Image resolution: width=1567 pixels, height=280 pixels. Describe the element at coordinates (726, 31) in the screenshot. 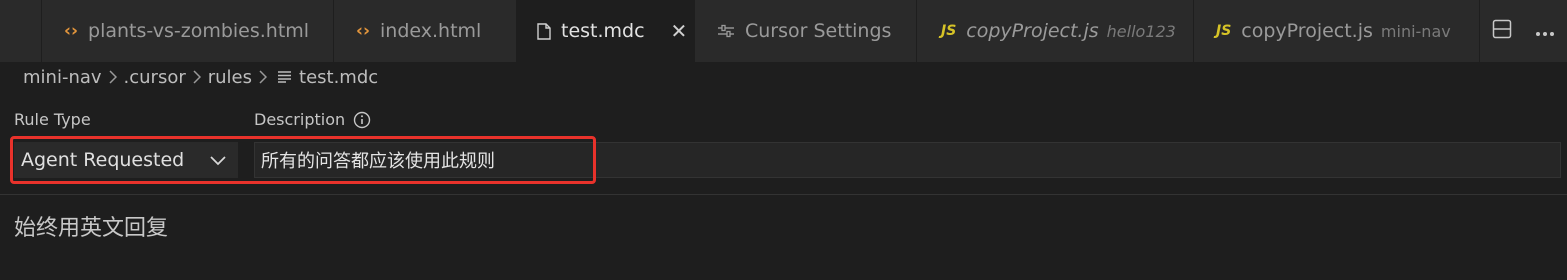

I see `settings-icon` at that location.